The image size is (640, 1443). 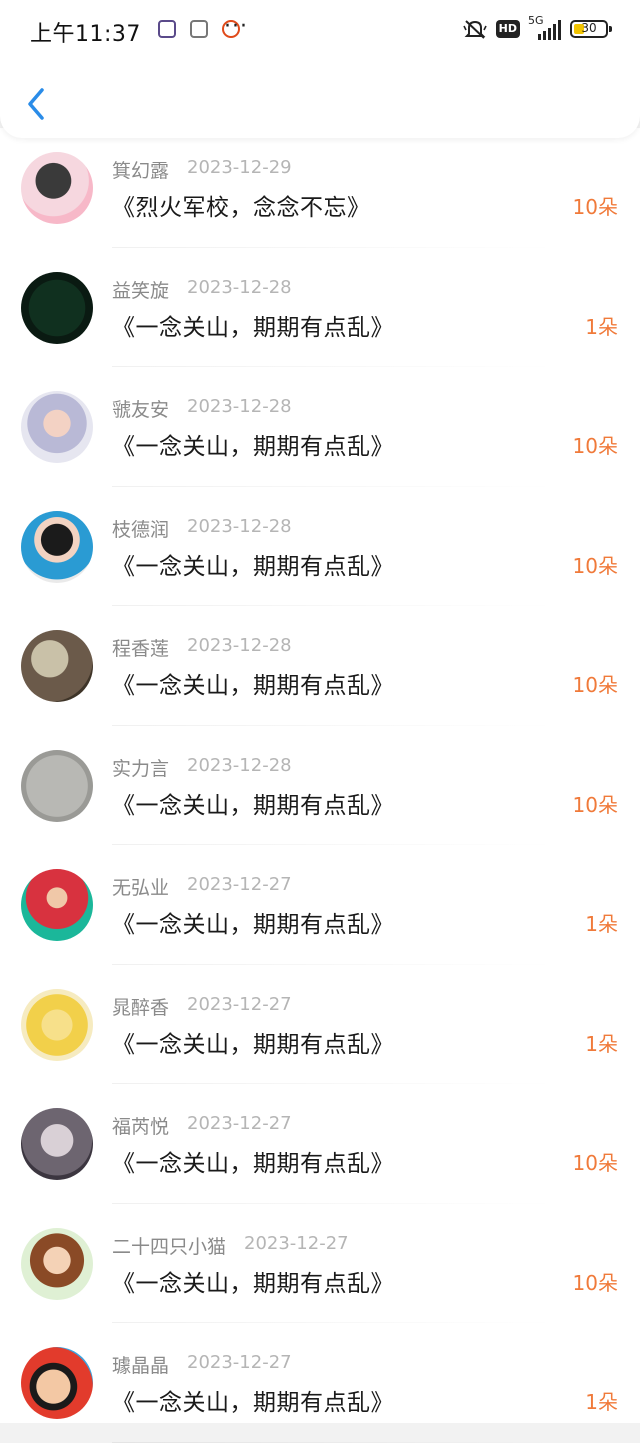 What do you see at coordinates (507, 29) in the screenshot?
I see `hd-badge: HD` at bounding box center [507, 29].